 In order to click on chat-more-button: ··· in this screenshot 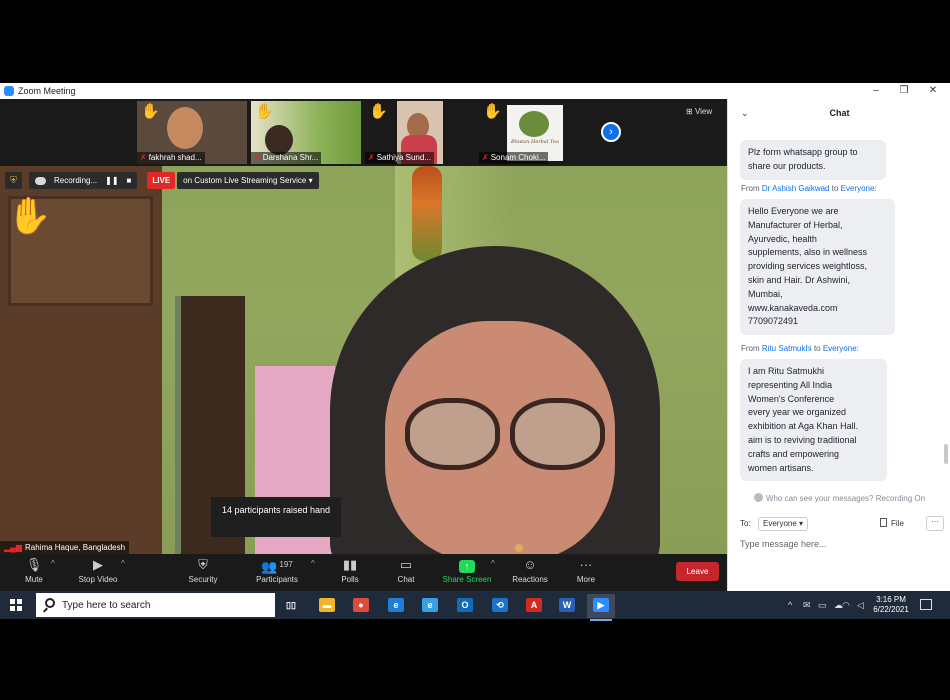, I will do `click(935, 523)`.